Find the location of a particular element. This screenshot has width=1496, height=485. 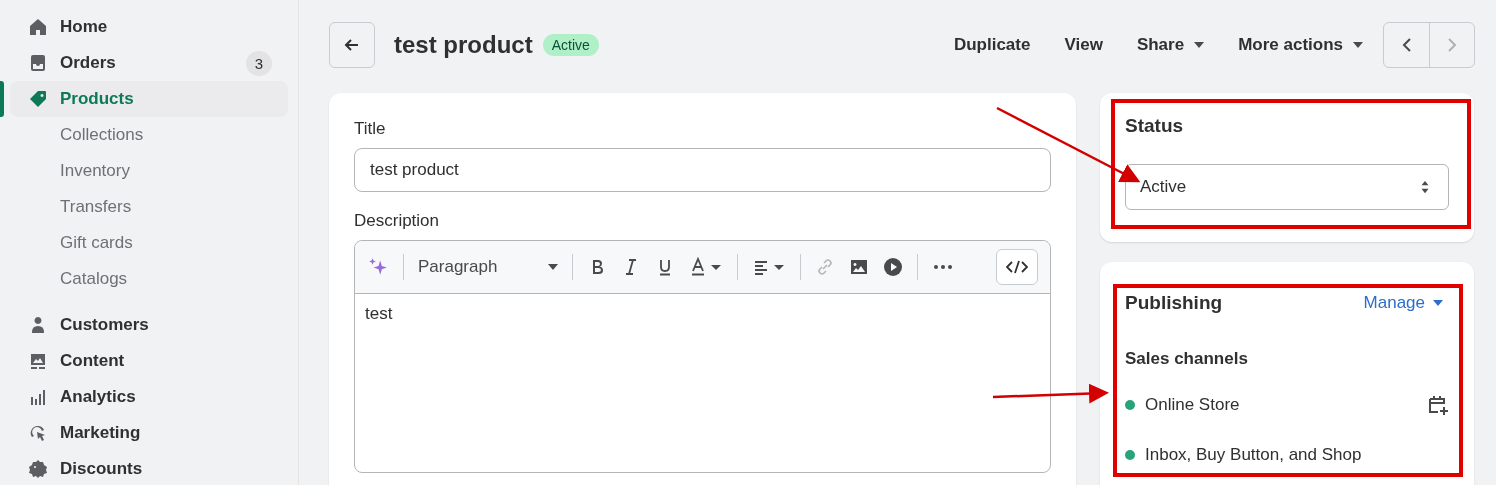

field-label: Title is located at coordinates (370, 129).